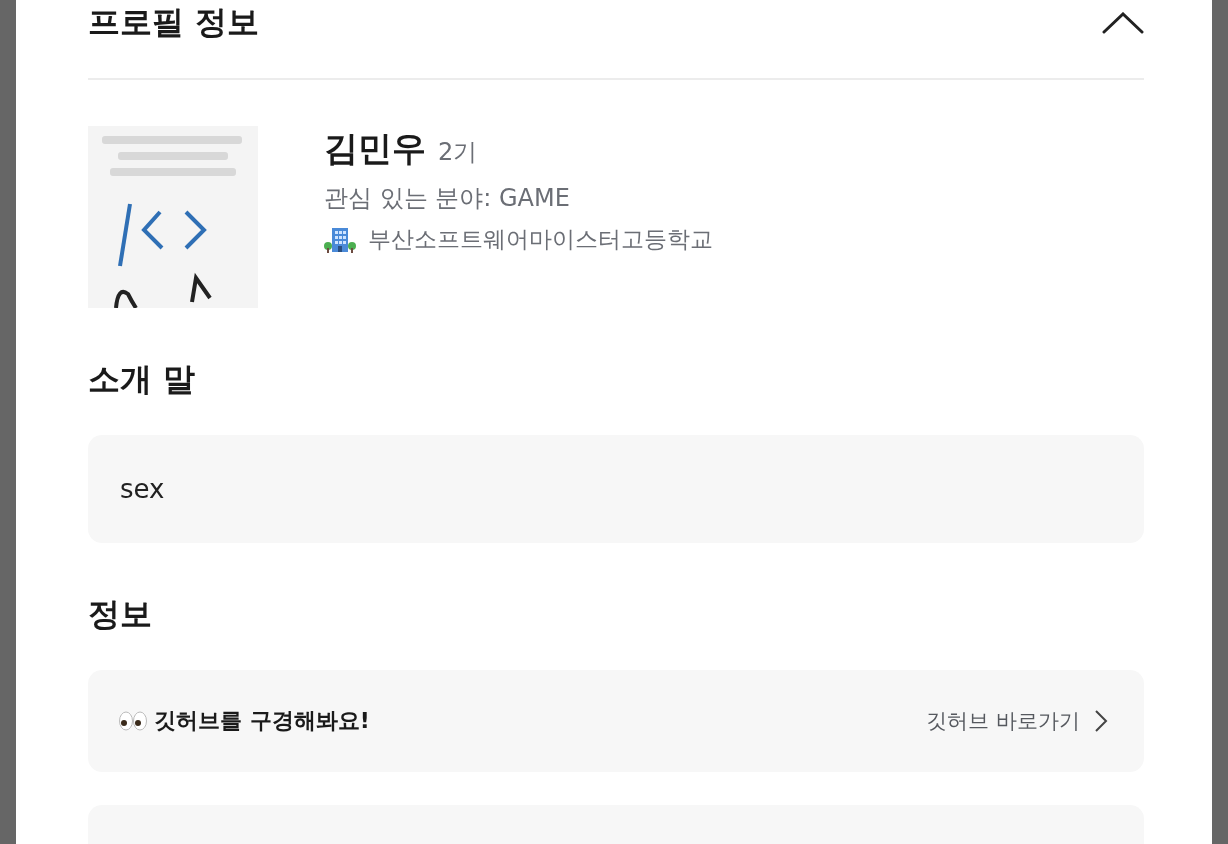  I want to click on eyes-icon, so click(133, 721).